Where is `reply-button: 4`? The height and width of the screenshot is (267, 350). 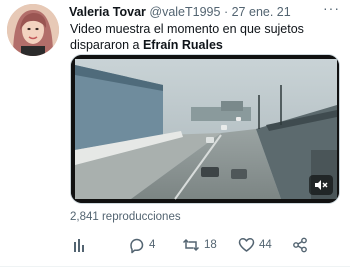
reply-button: 4 is located at coordinates (141, 245).